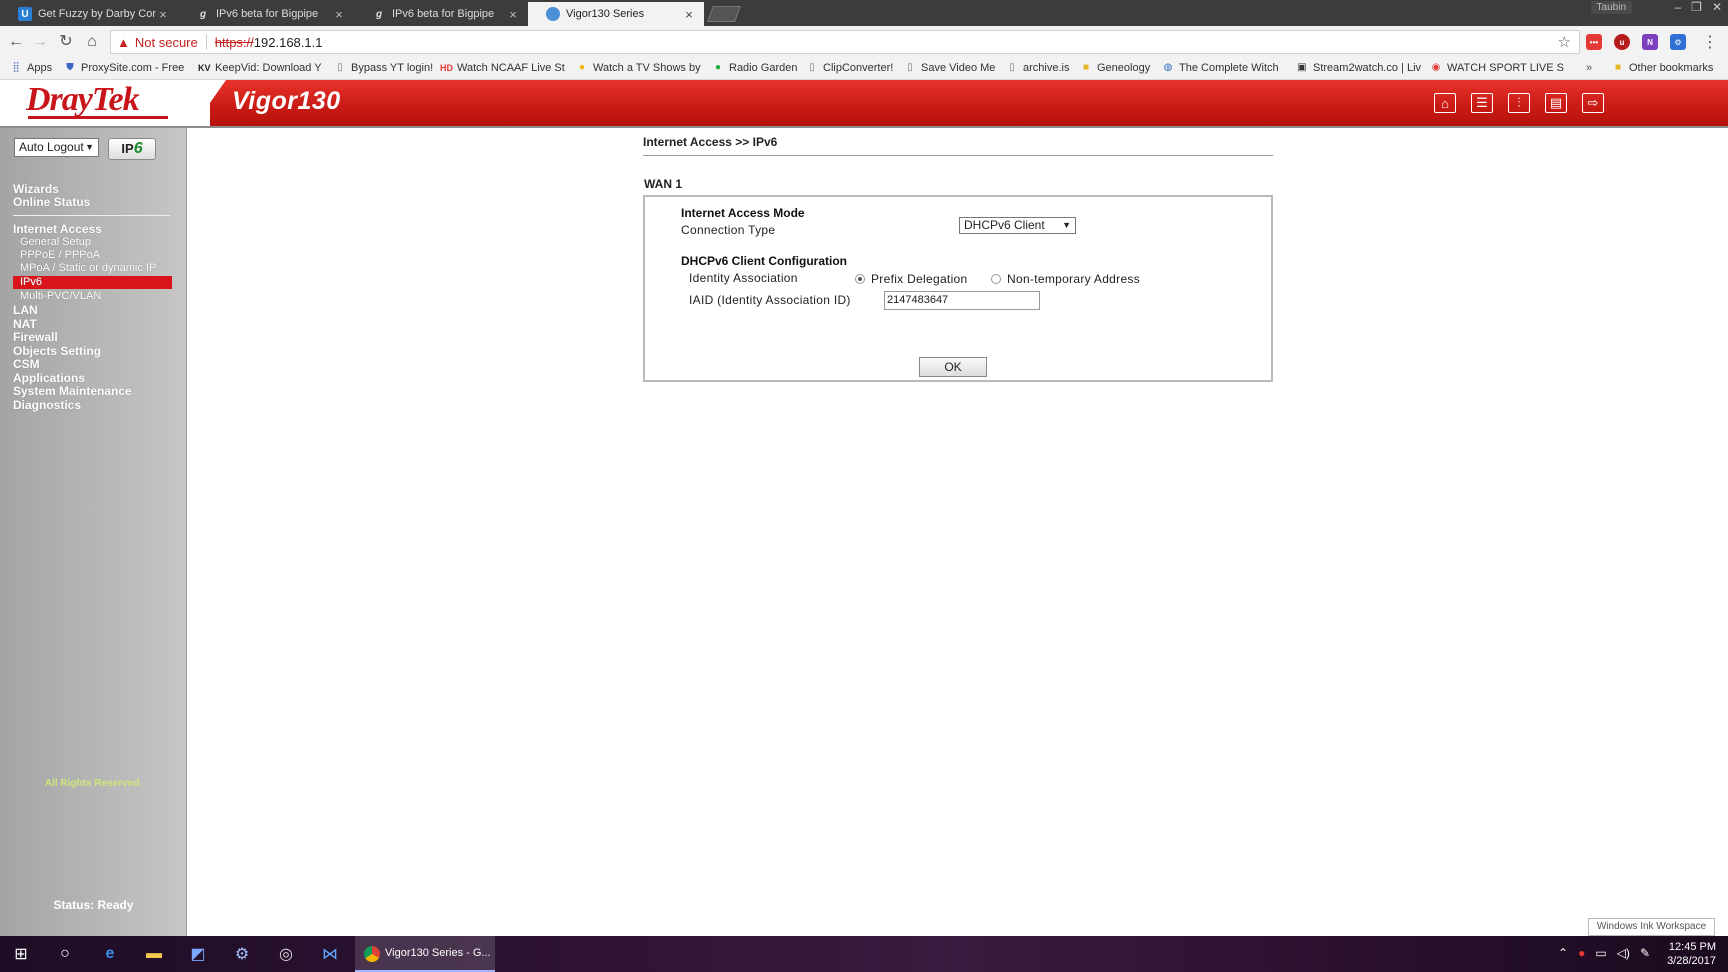  Describe the element at coordinates (953, 367) in the screenshot. I see `ok-button: OK` at that location.